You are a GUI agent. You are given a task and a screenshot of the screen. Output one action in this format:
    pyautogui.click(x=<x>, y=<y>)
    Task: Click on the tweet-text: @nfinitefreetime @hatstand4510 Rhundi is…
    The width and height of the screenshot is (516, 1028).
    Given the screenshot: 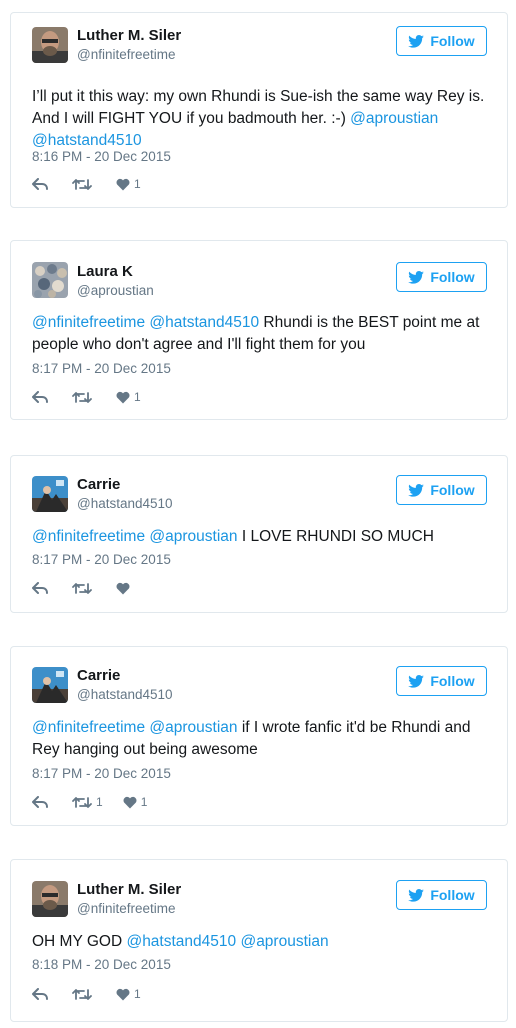 What is the action you would take?
    pyautogui.click(x=259, y=334)
    